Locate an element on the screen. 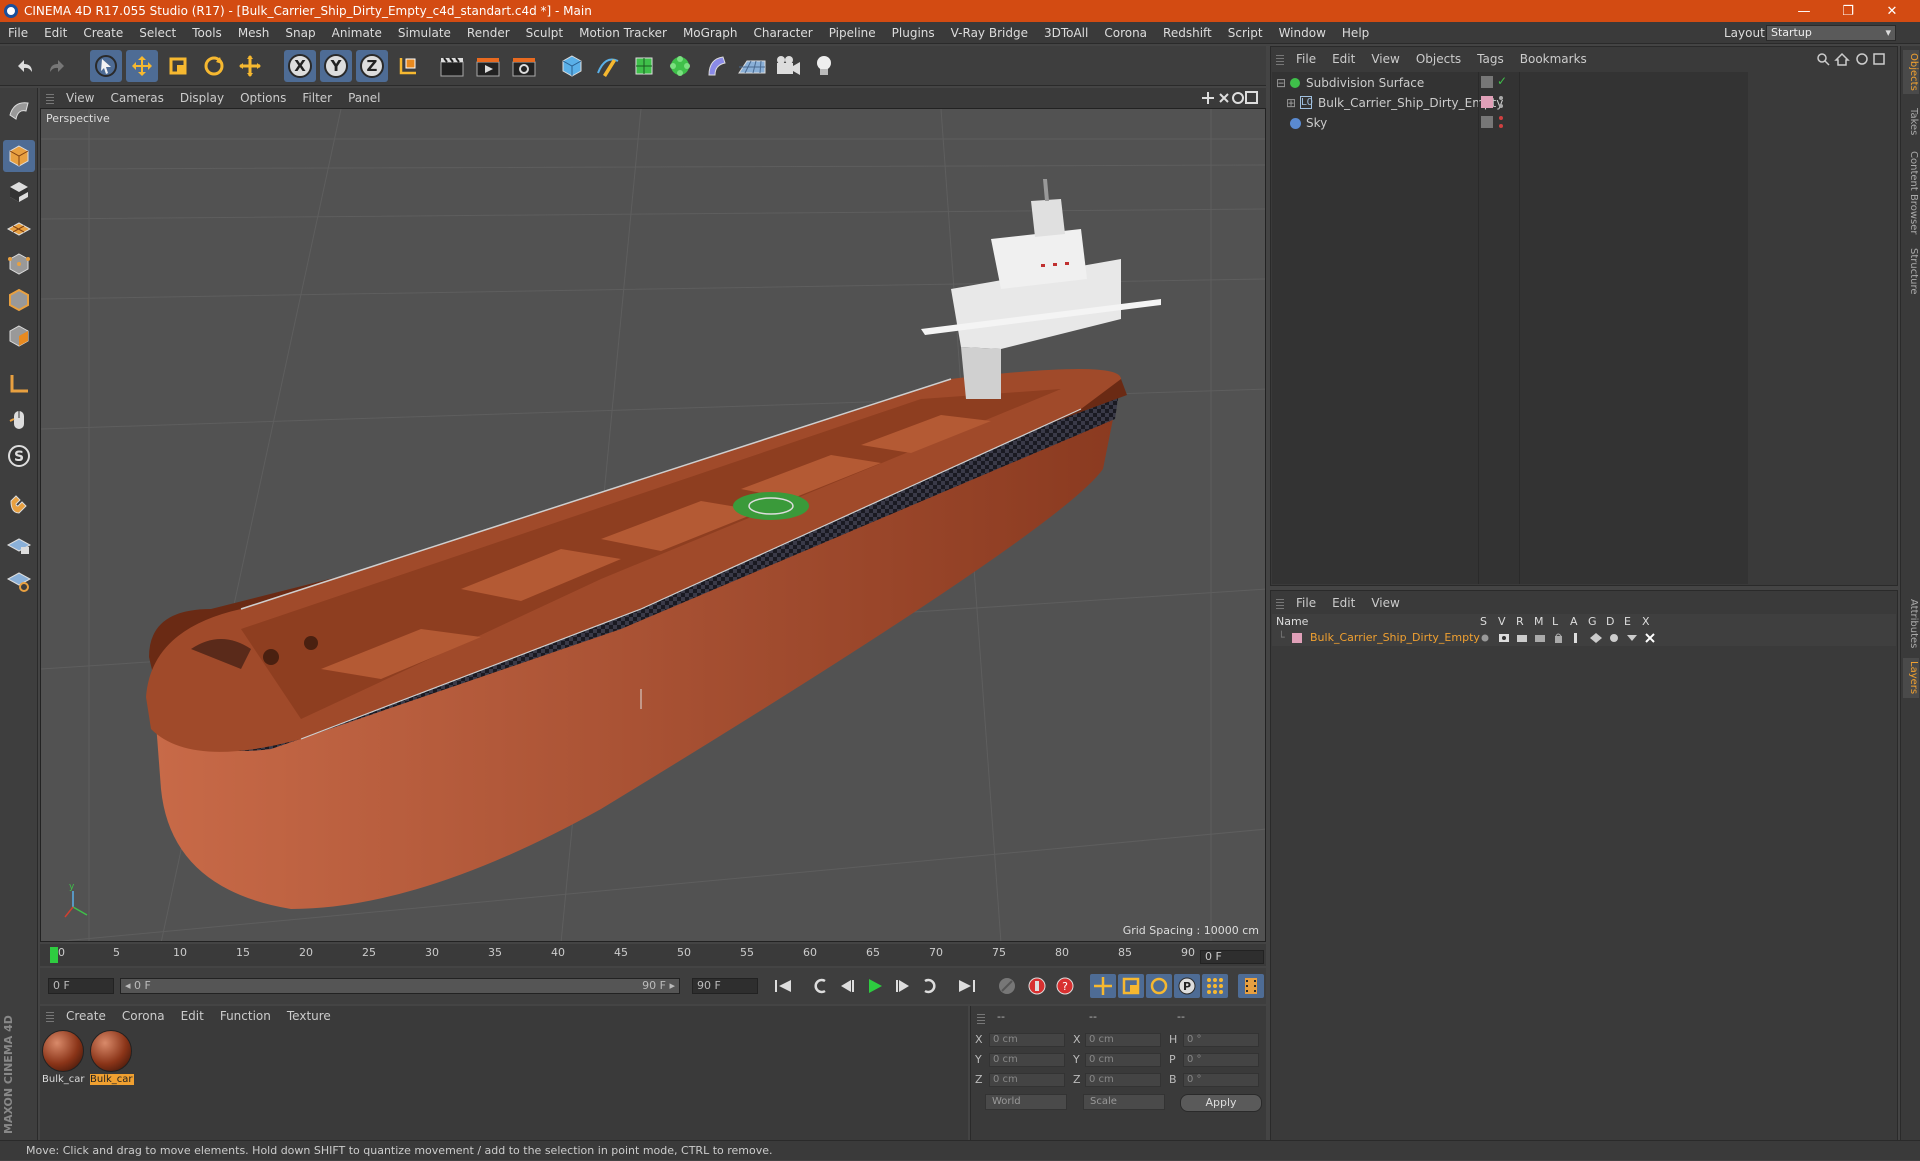  magnet-button is located at coordinates (19, 504).